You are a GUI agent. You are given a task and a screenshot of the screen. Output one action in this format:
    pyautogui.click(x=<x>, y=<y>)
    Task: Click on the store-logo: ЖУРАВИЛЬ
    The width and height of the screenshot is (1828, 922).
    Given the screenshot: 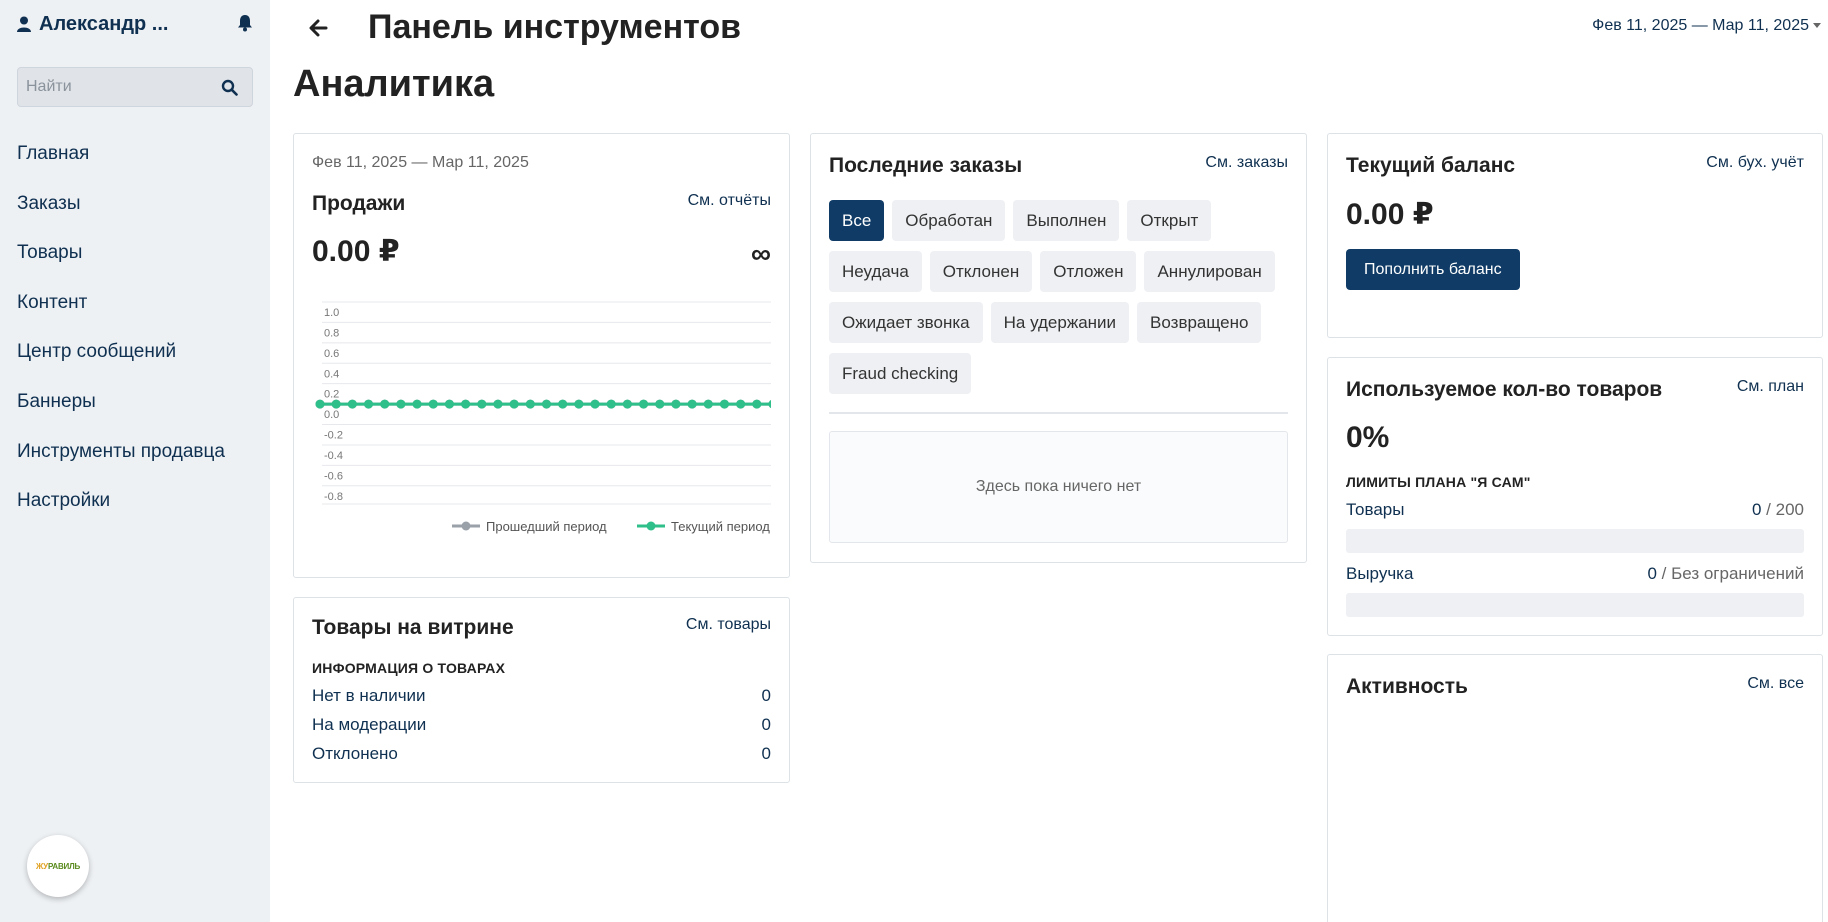 What is the action you would take?
    pyautogui.click(x=58, y=866)
    